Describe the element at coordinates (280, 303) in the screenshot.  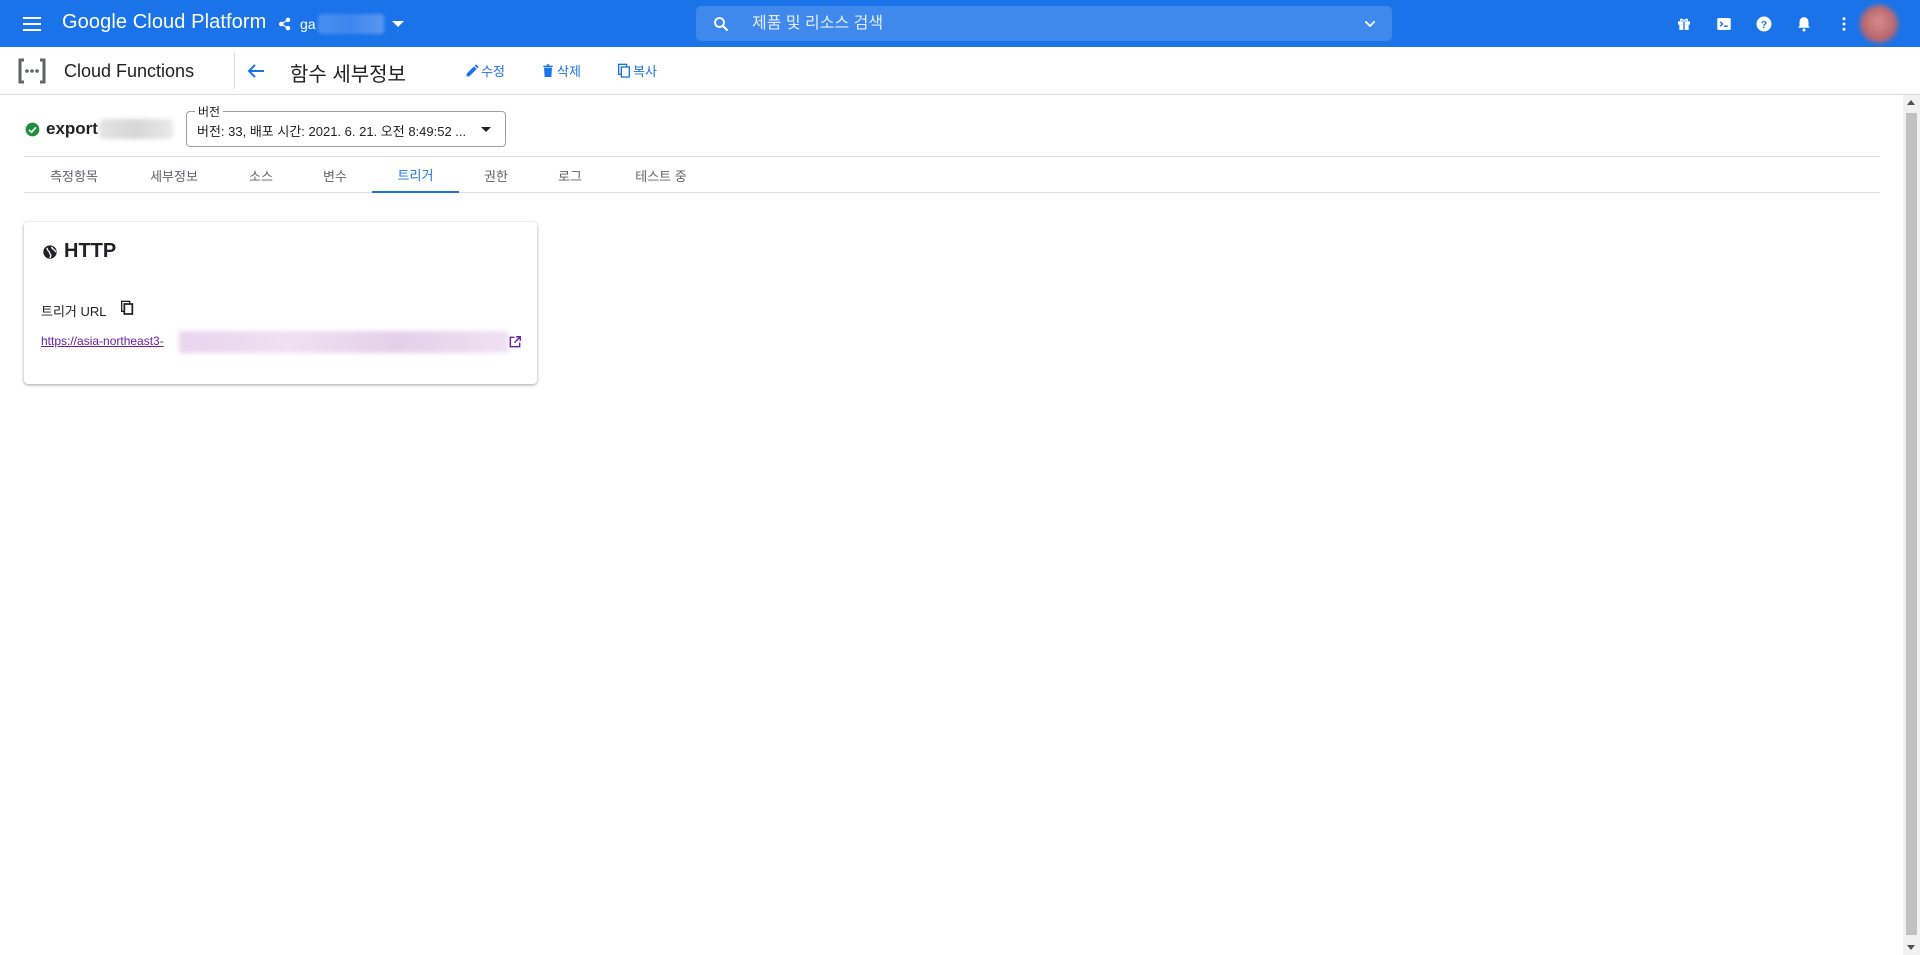
I see `trigger-card: HTTP 트리거 URL https://asia-northeast3-` at that location.